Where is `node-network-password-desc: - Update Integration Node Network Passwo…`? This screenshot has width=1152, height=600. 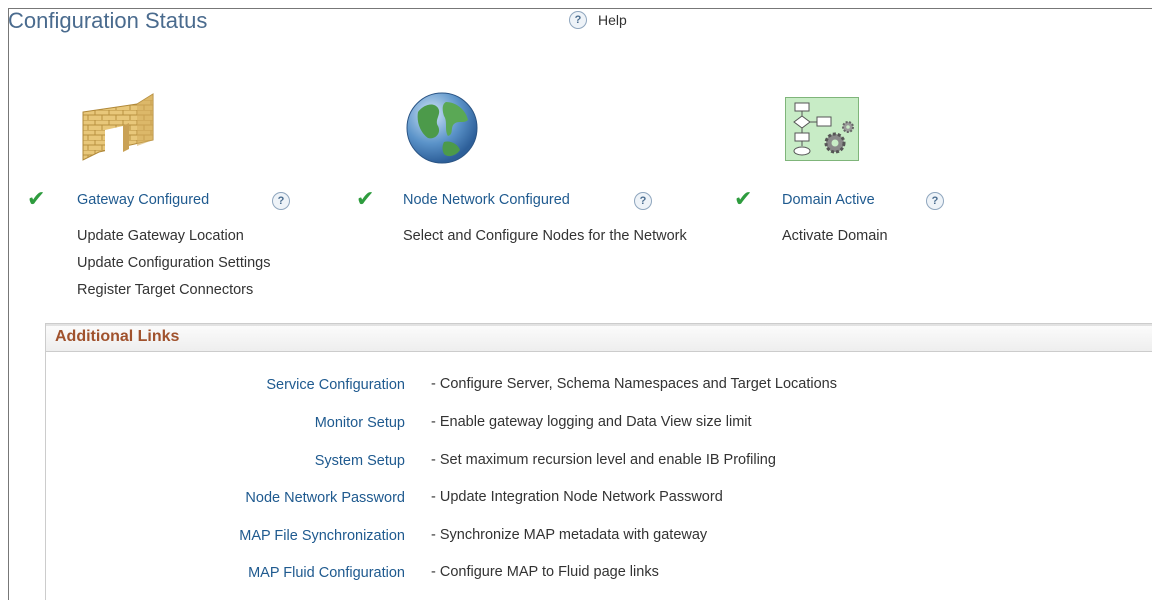
node-network-password-desc: - Update Integration Node Network Passwo… is located at coordinates (577, 497).